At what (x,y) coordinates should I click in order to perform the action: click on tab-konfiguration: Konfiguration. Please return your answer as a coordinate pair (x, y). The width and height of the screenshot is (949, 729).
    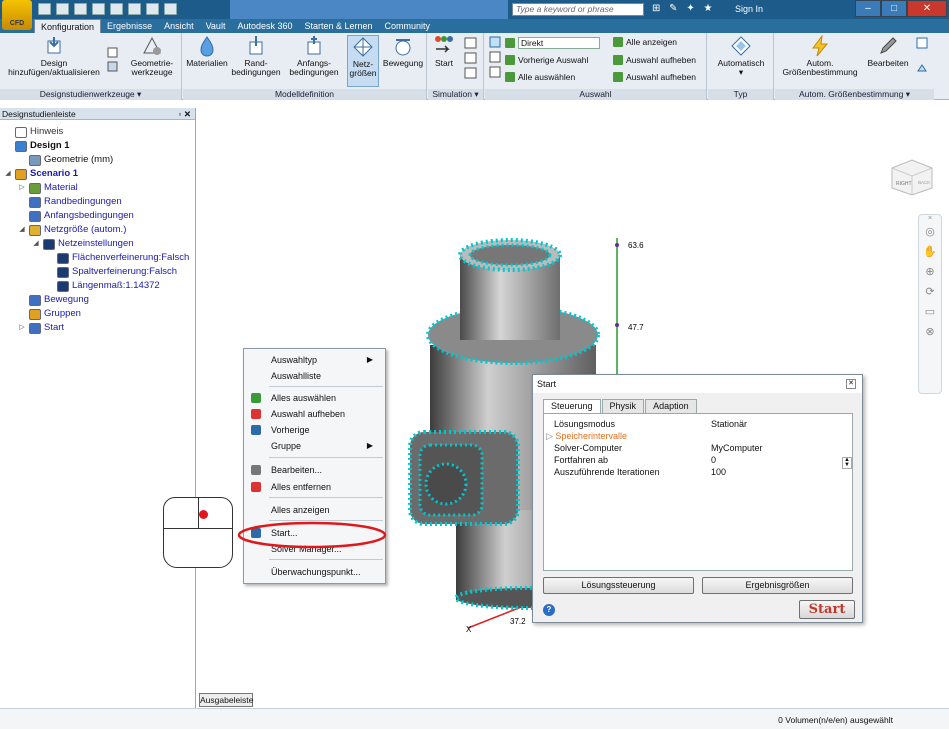
    Looking at the image, I should click on (68, 26).